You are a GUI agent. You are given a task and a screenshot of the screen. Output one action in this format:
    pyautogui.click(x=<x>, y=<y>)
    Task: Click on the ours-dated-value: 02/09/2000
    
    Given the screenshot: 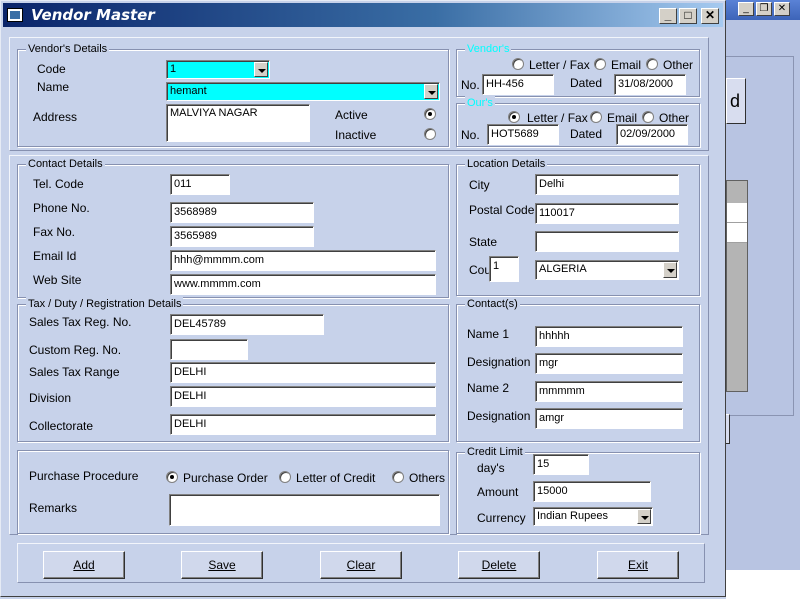 What is the action you would take?
    pyautogui.click(x=648, y=134)
    